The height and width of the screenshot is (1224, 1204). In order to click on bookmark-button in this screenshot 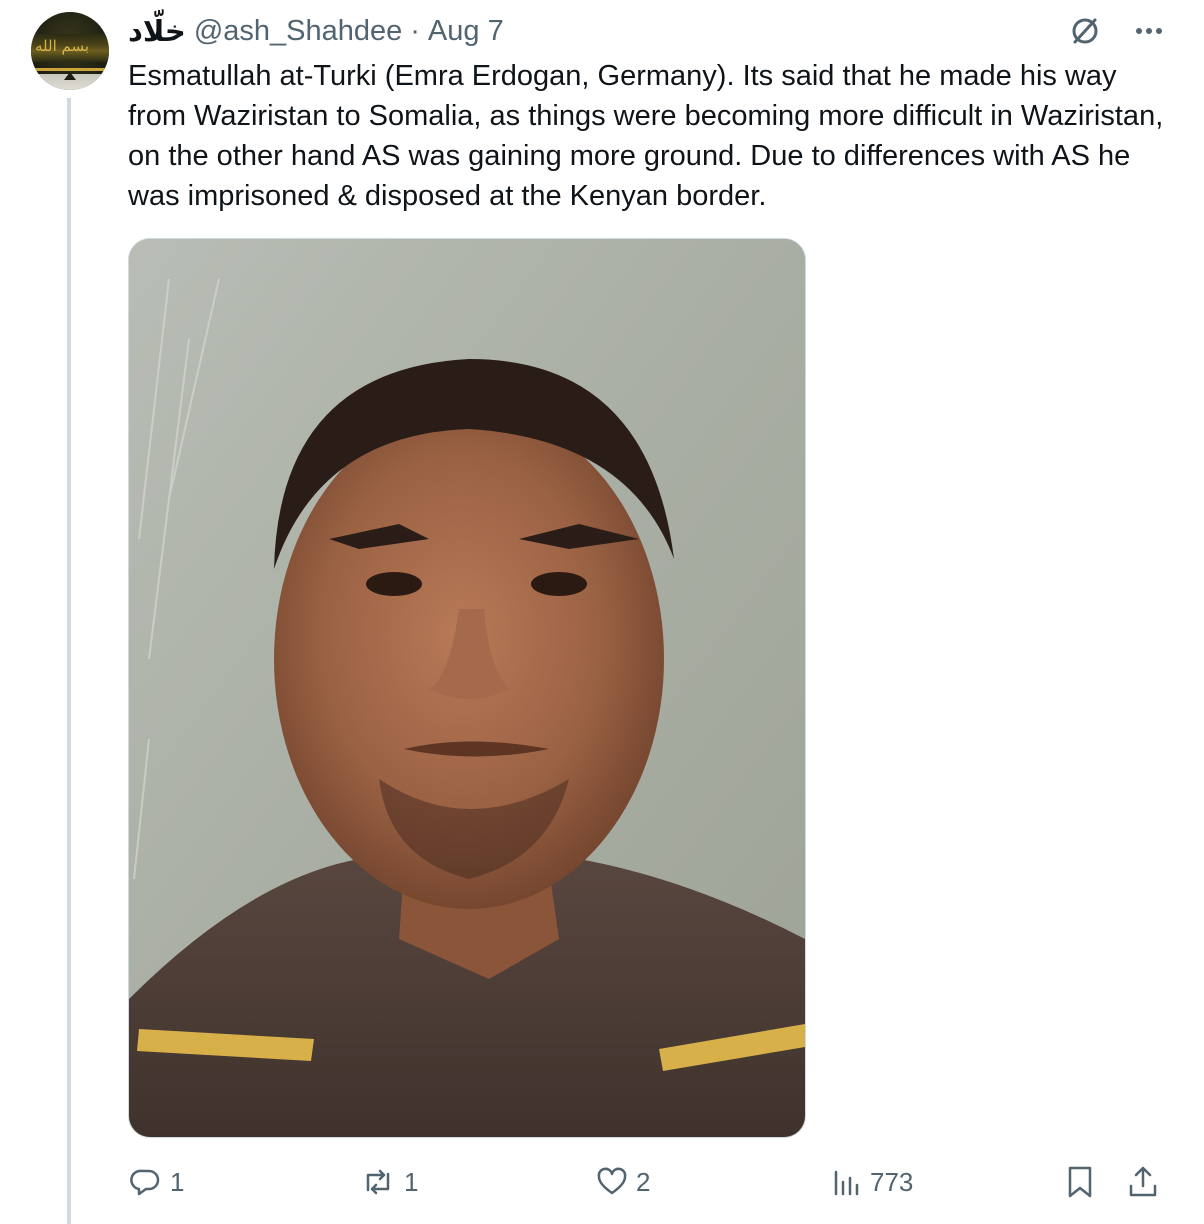, I will do `click(1080, 1182)`.